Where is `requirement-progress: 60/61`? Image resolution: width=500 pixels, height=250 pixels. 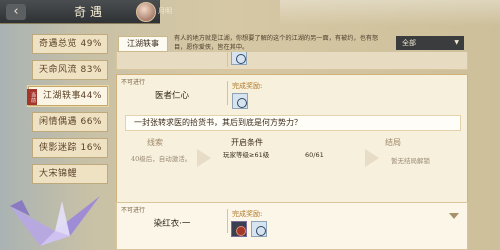 requirement-progress: 60/61 is located at coordinates (314, 155).